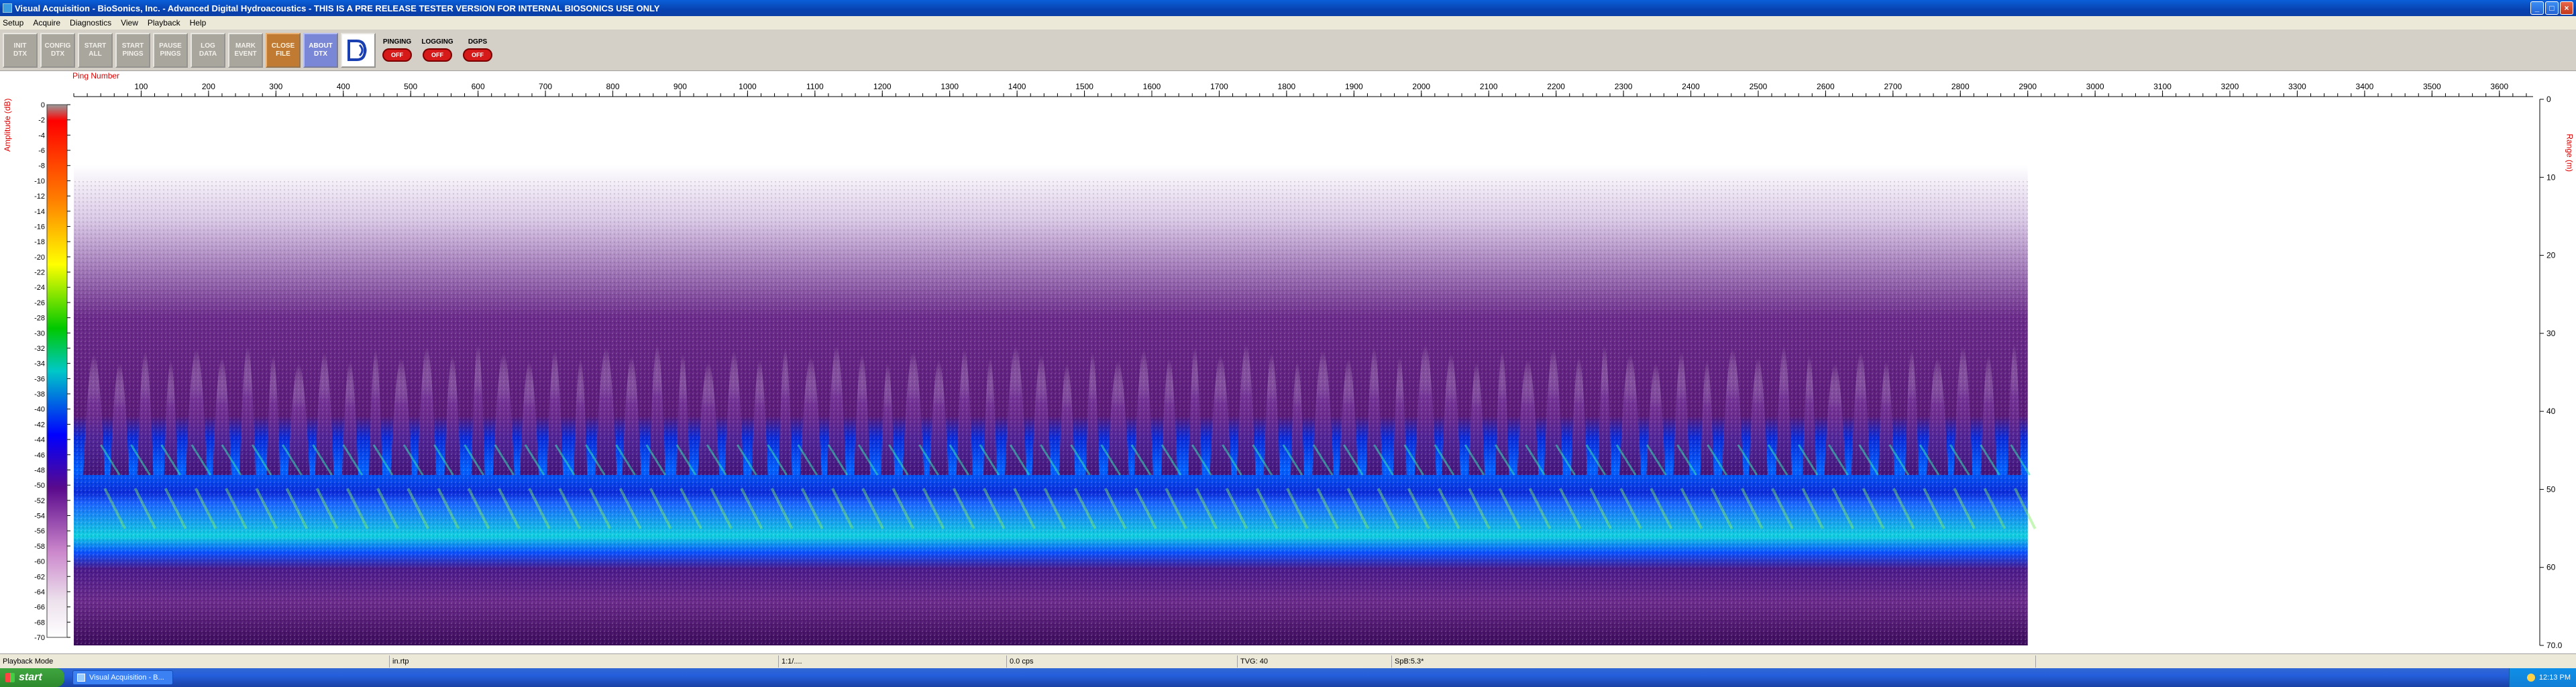 Image resolution: width=2576 pixels, height=687 pixels. What do you see at coordinates (437, 42) in the screenshot?
I see `logging-label: LOGGING` at bounding box center [437, 42].